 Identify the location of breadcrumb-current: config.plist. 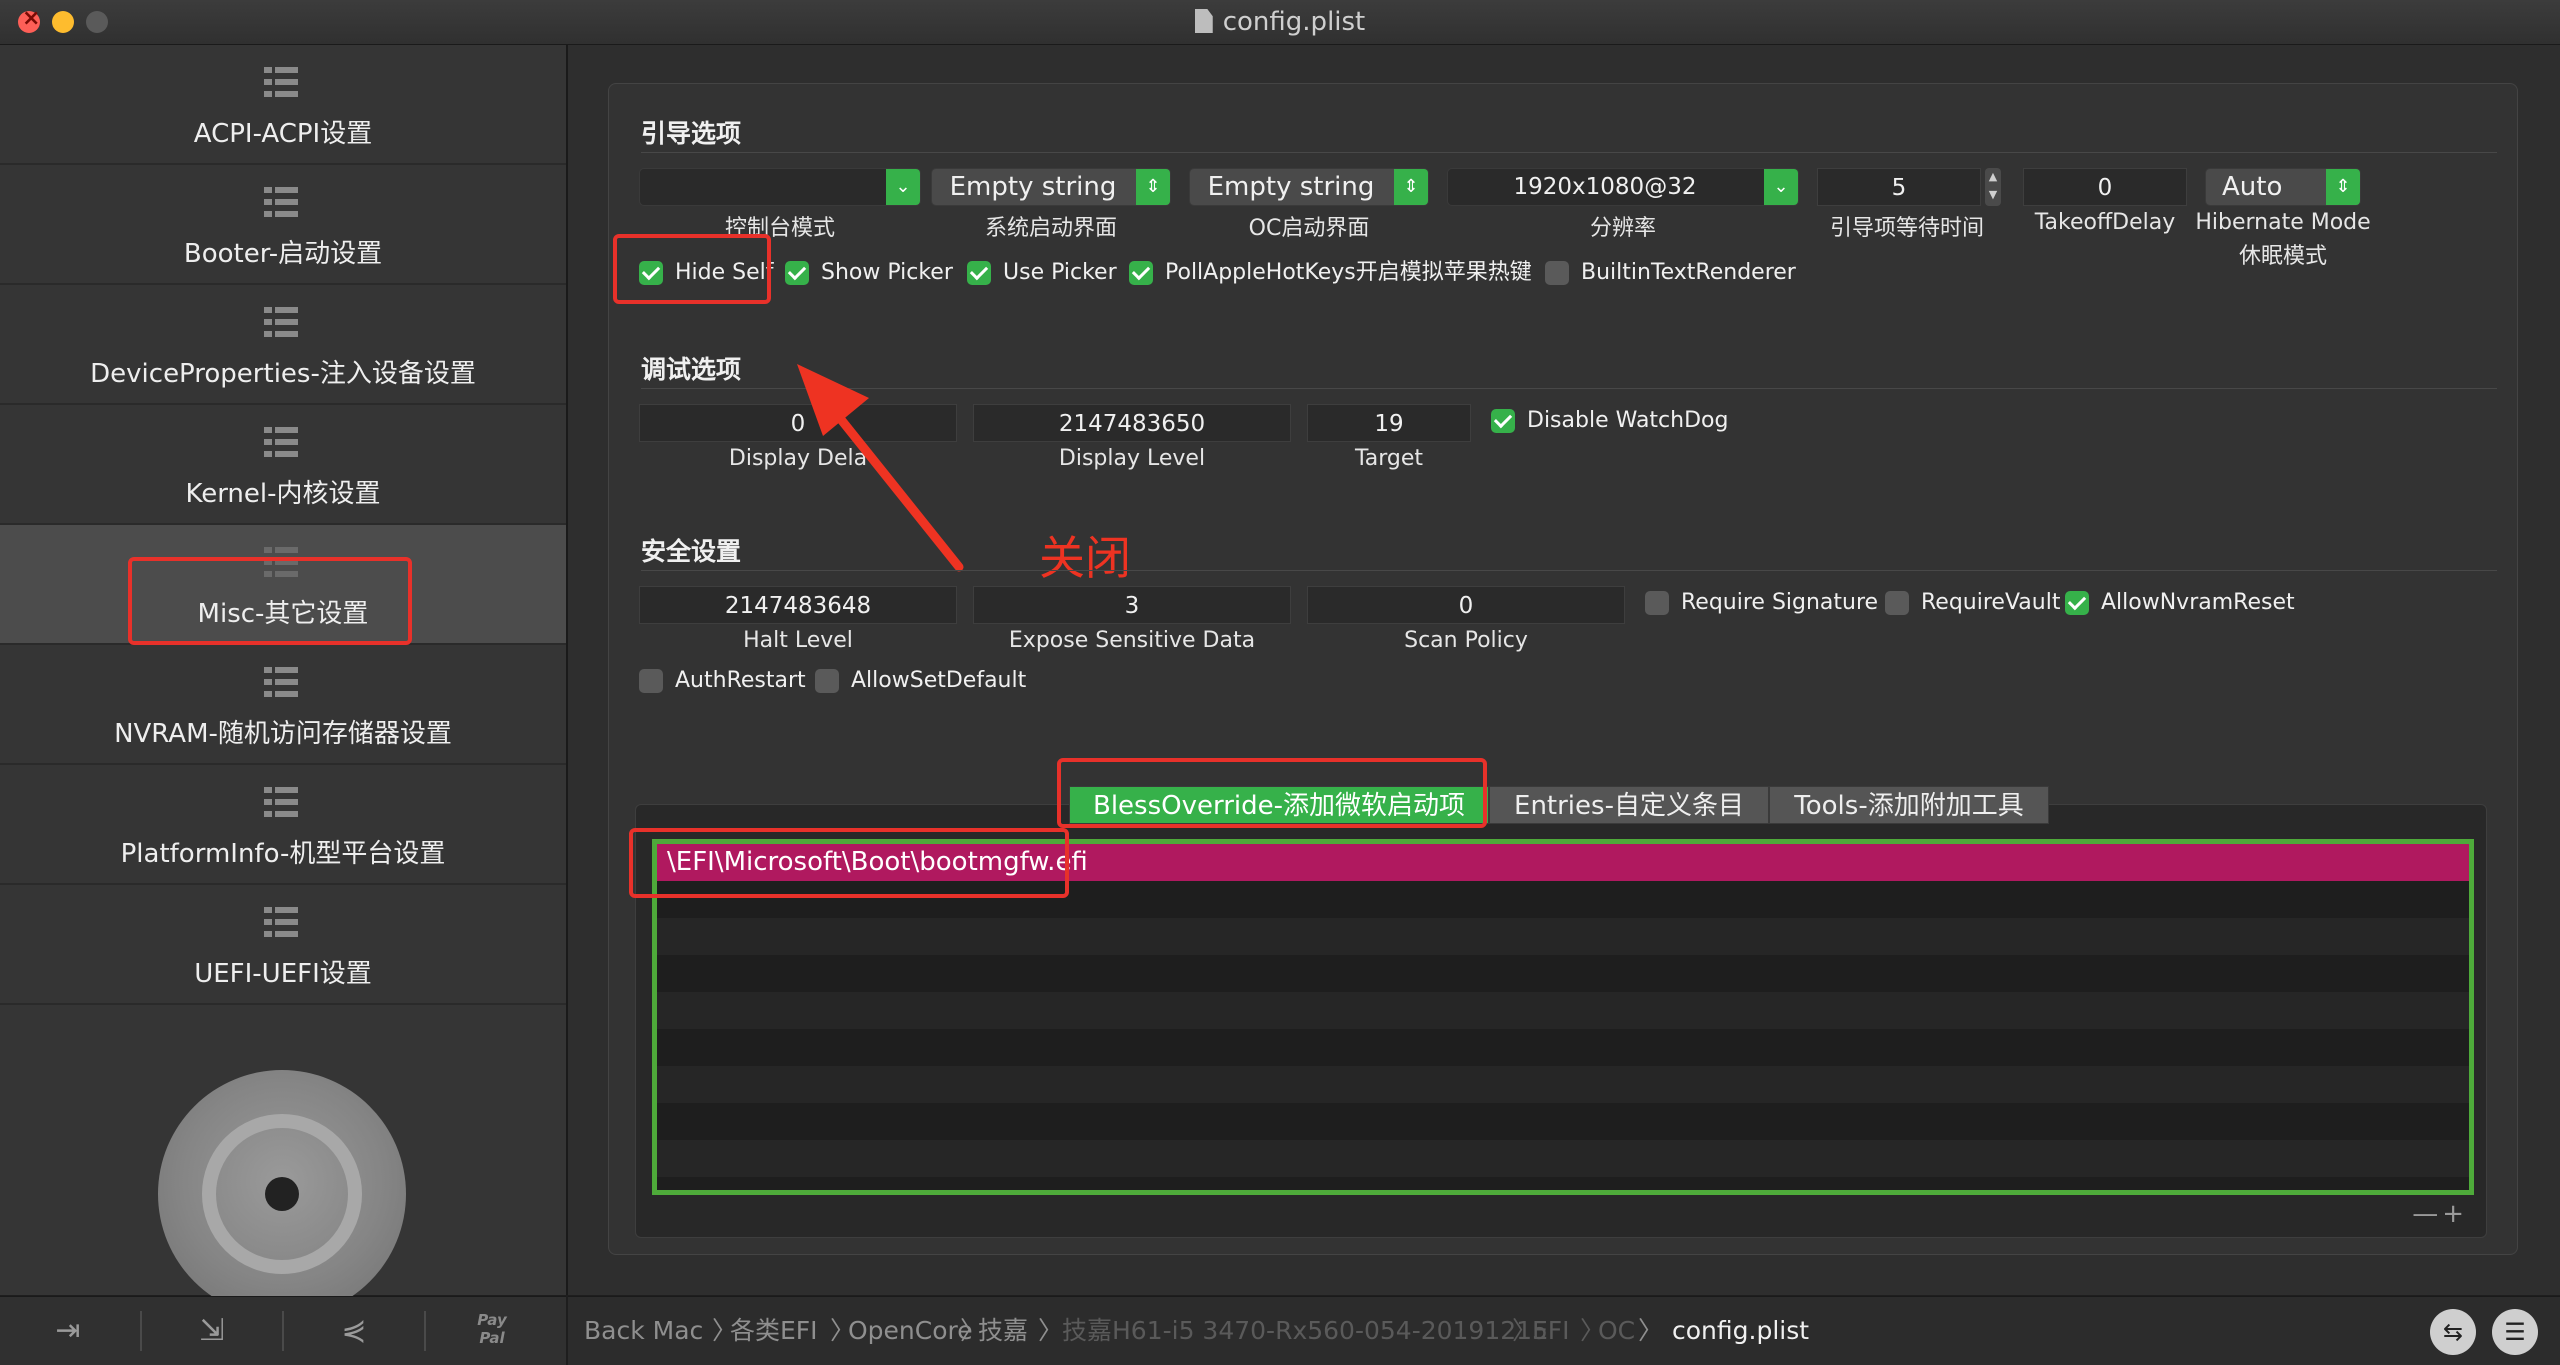
(1740, 1331).